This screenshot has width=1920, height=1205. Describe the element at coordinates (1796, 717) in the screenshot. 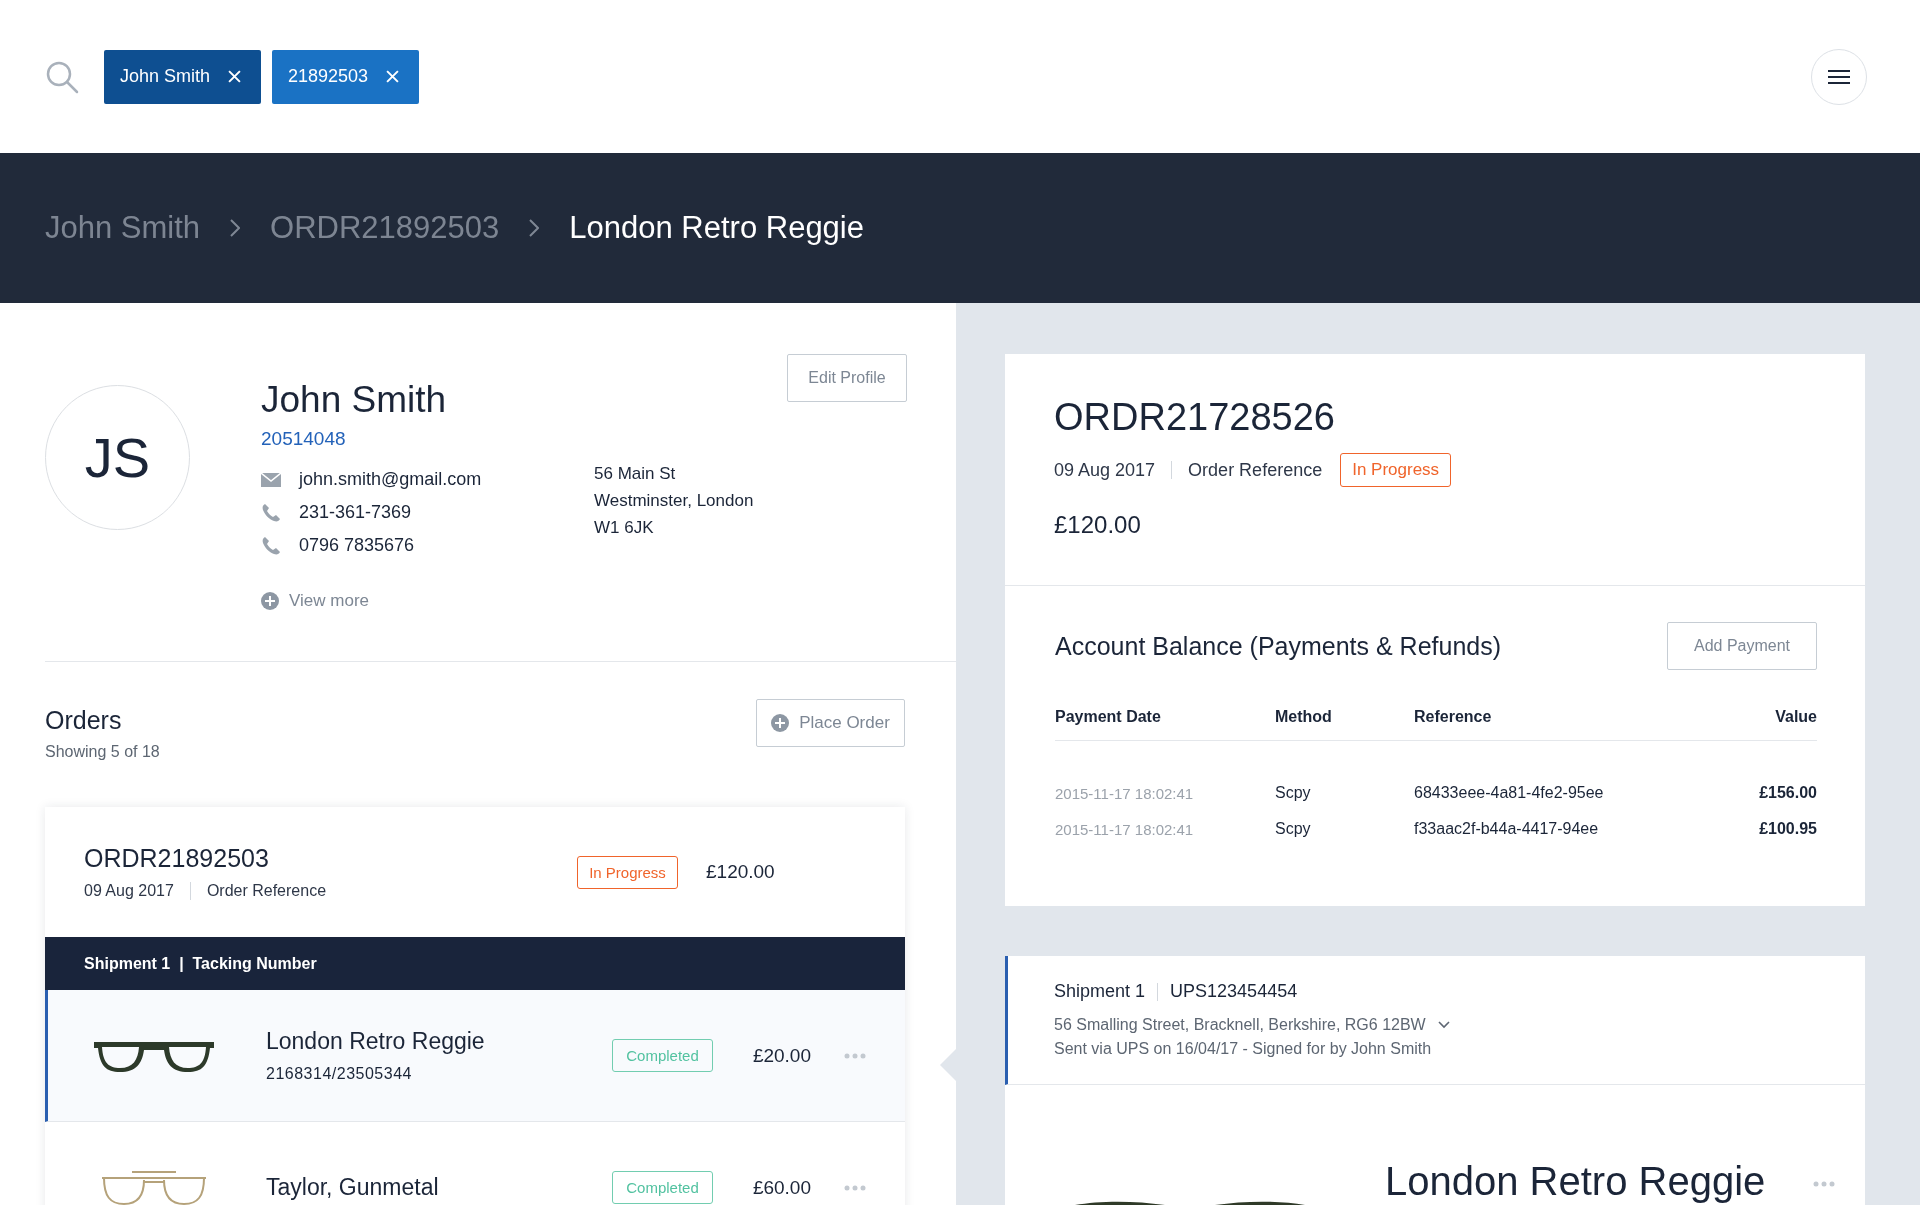

I see `column-header: Value` at that location.